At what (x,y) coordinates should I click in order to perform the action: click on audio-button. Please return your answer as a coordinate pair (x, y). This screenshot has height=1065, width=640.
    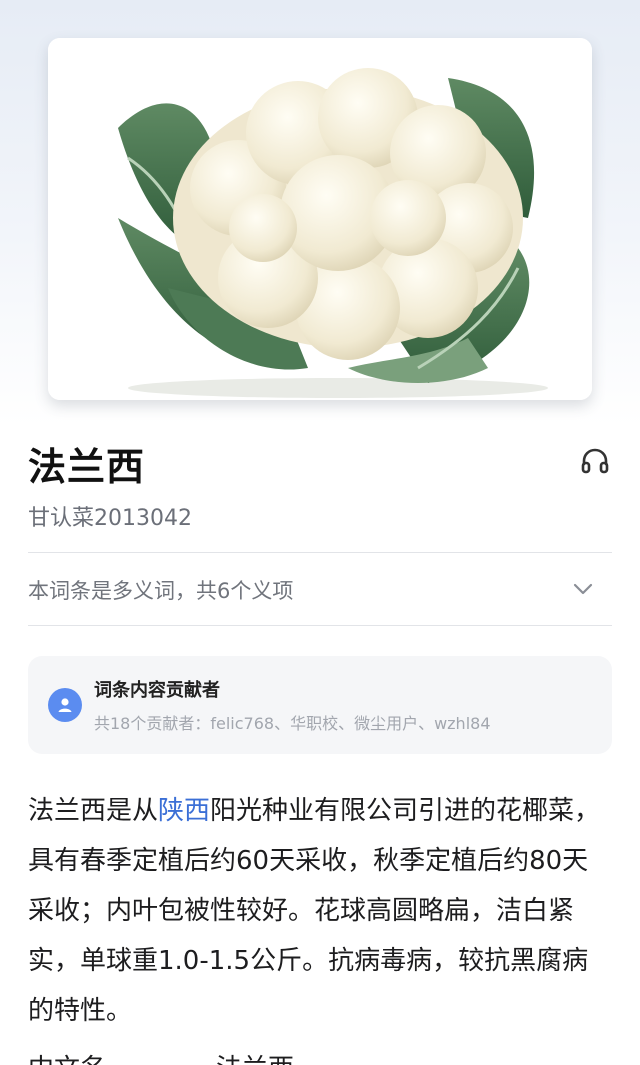
    Looking at the image, I should click on (595, 463).